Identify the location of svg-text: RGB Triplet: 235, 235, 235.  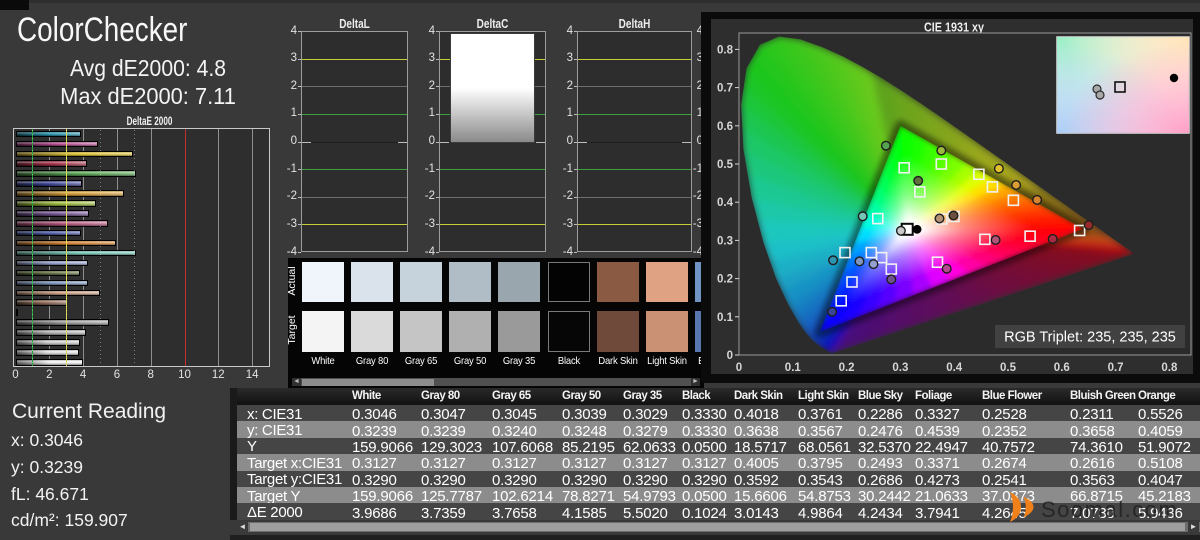
(1090, 338).